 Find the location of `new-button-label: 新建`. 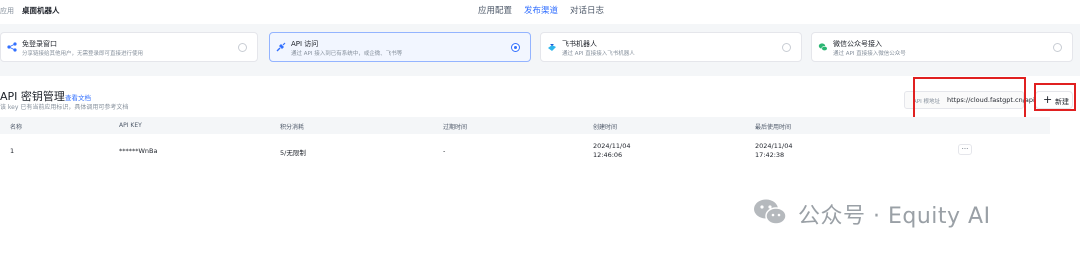

new-button-label: 新建 is located at coordinates (1062, 102).